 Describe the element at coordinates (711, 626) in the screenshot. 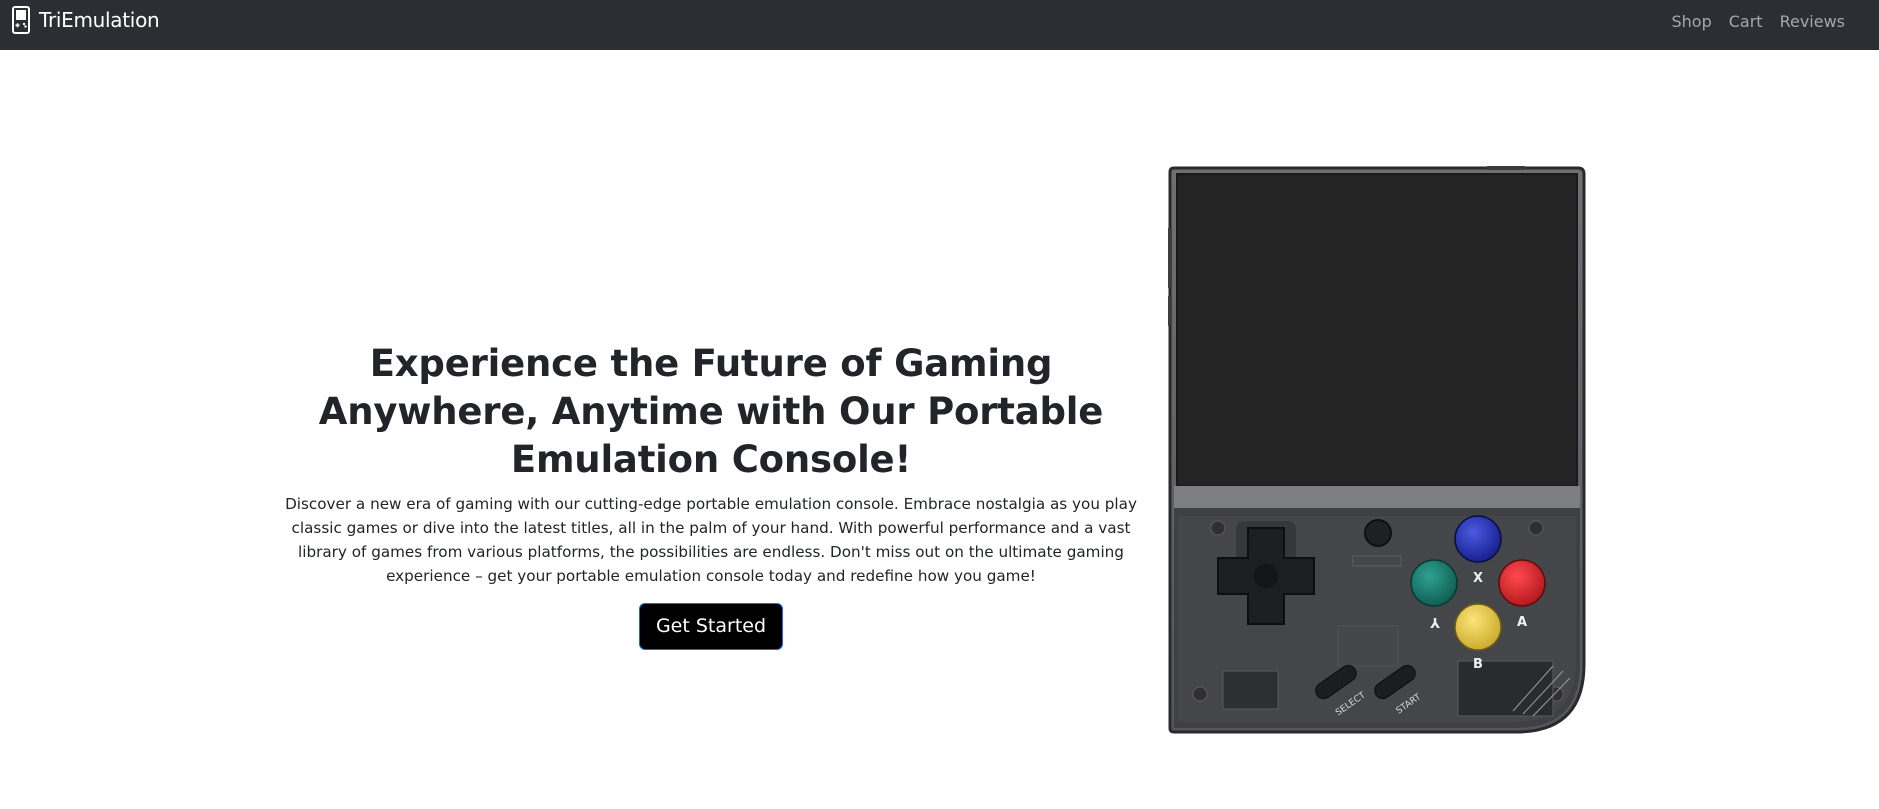

I see `get-started-button: Get Started` at that location.